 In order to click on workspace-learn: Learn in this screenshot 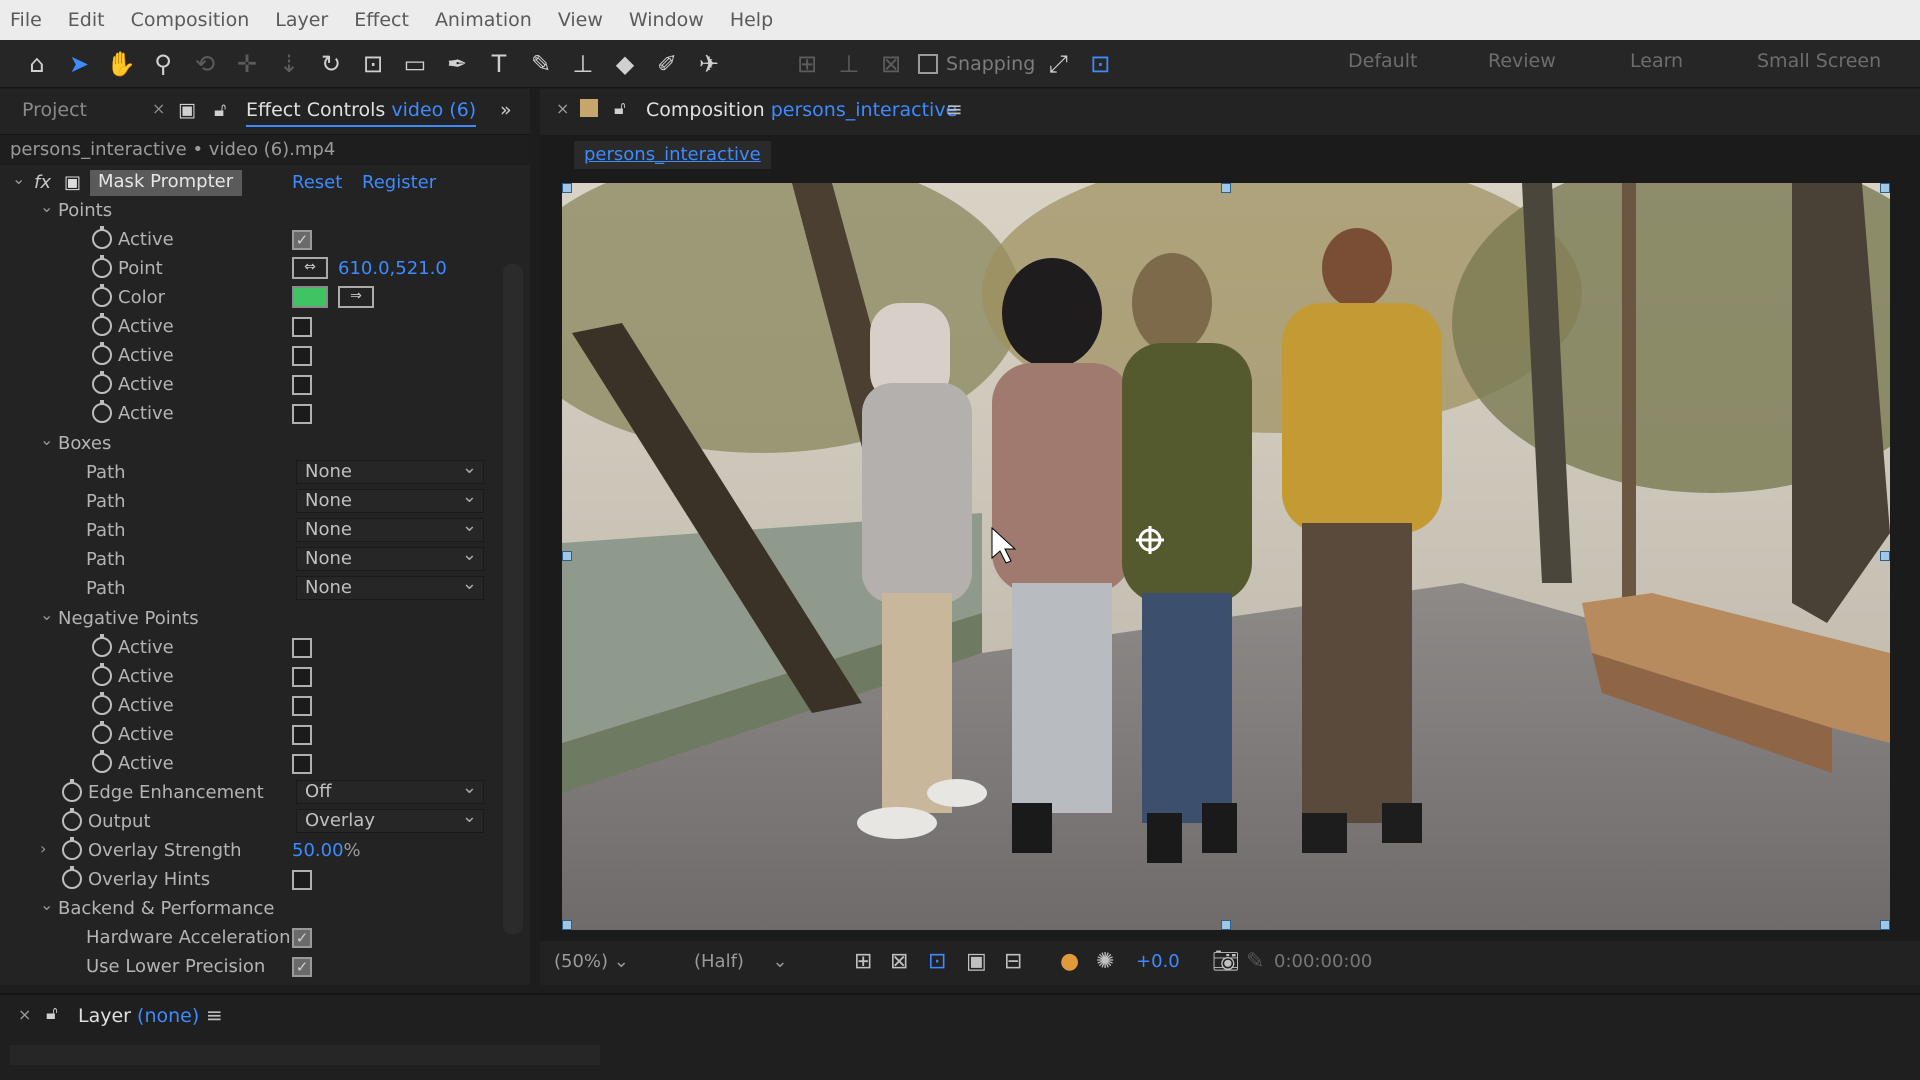, I will do `click(1656, 61)`.